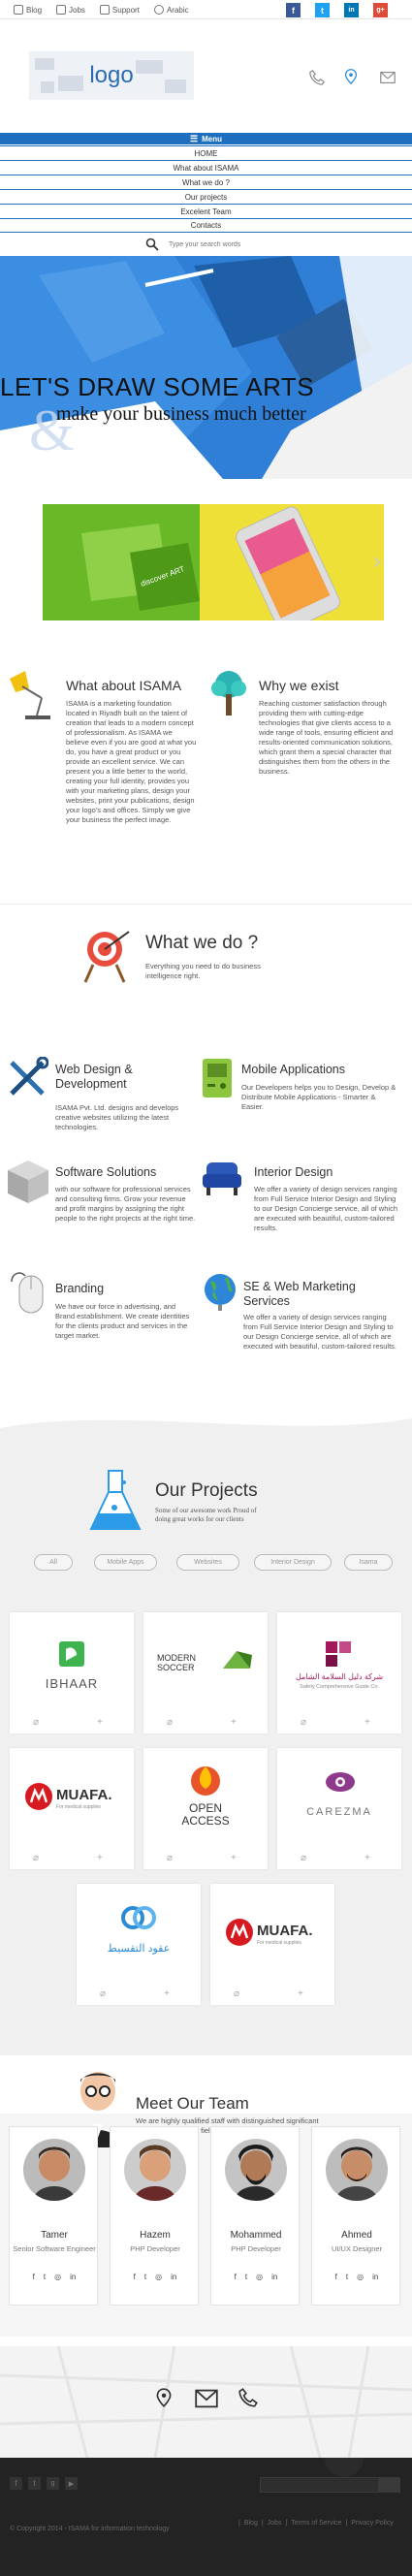  Describe the element at coordinates (29, 1076) in the screenshot. I see `tools-icon` at that location.